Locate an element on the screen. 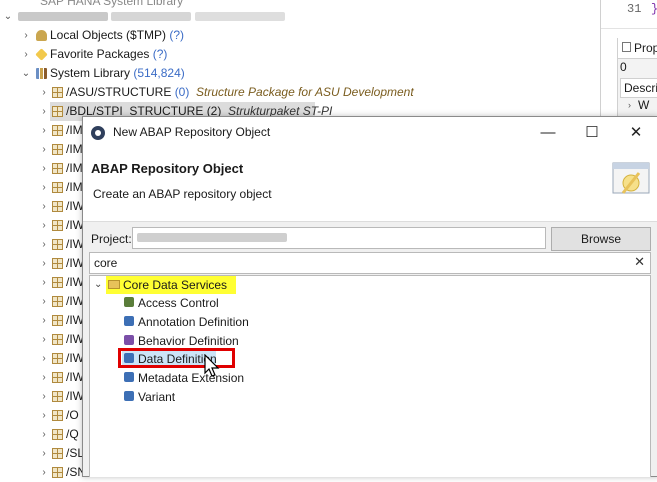 This screenshot has height=482, width=657. column-header: Descrip is located at coordinates (638, 88).